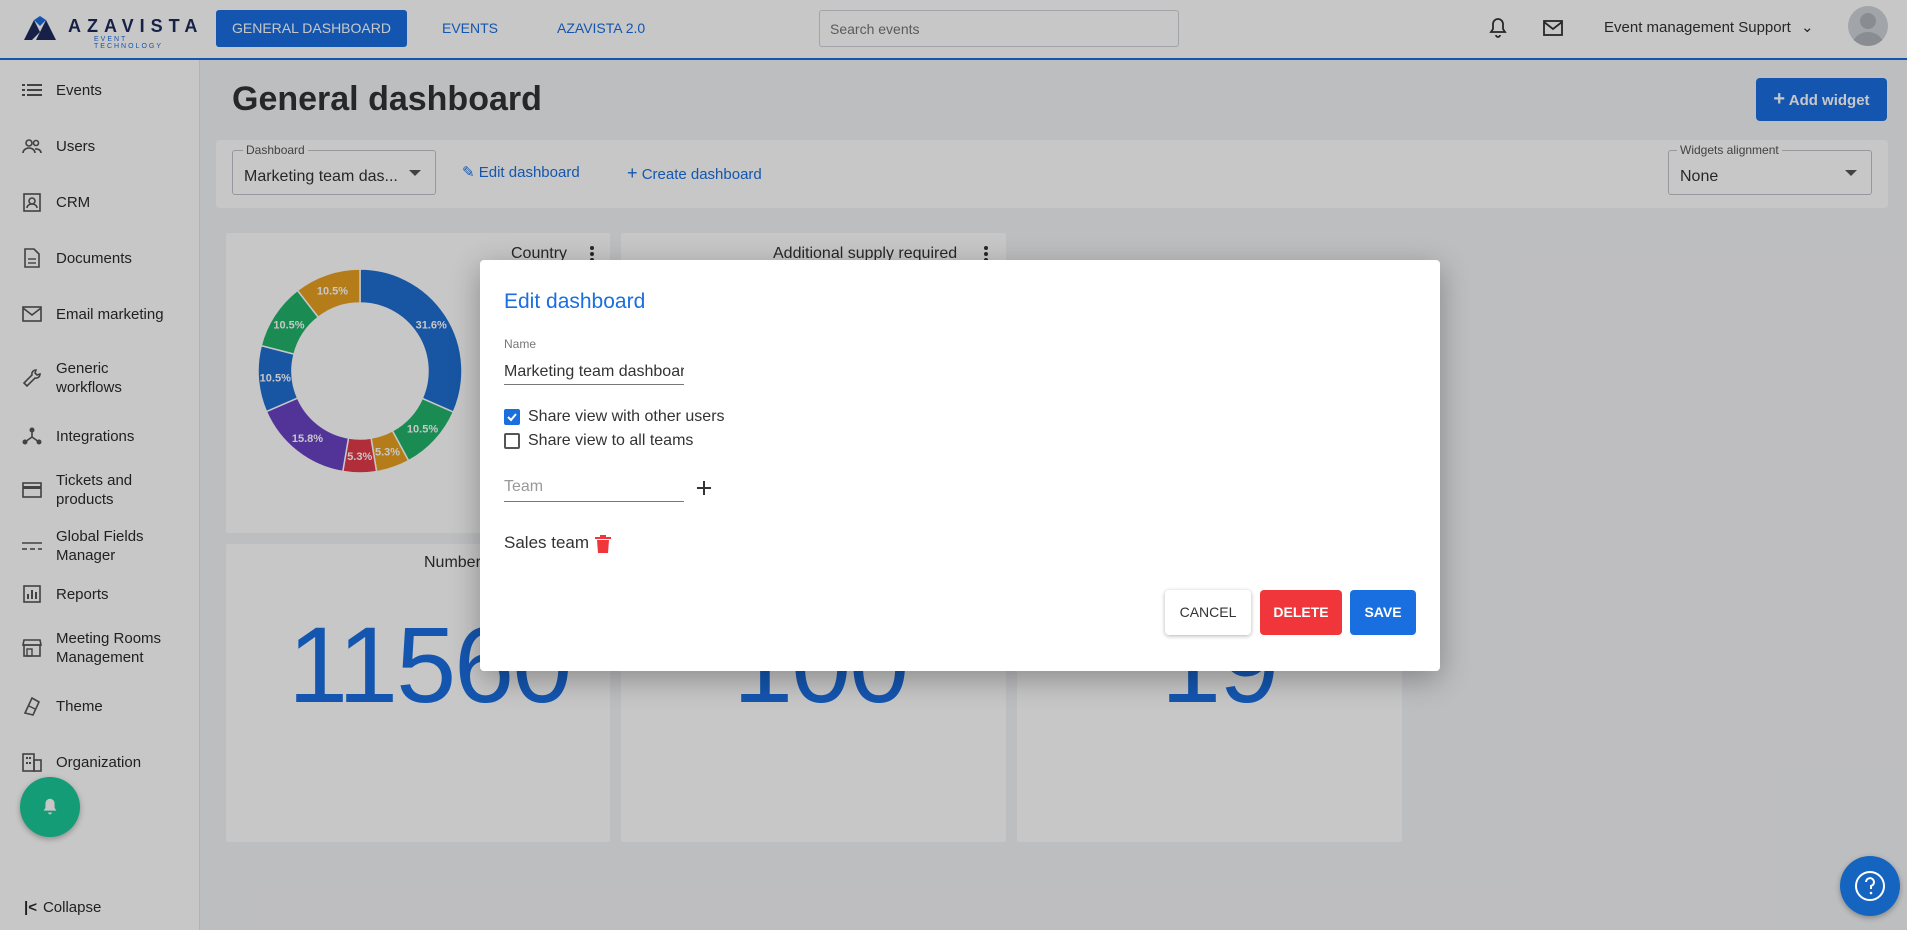  I want to click on share-teams-label: Share view to all teams, so click(611, 440).